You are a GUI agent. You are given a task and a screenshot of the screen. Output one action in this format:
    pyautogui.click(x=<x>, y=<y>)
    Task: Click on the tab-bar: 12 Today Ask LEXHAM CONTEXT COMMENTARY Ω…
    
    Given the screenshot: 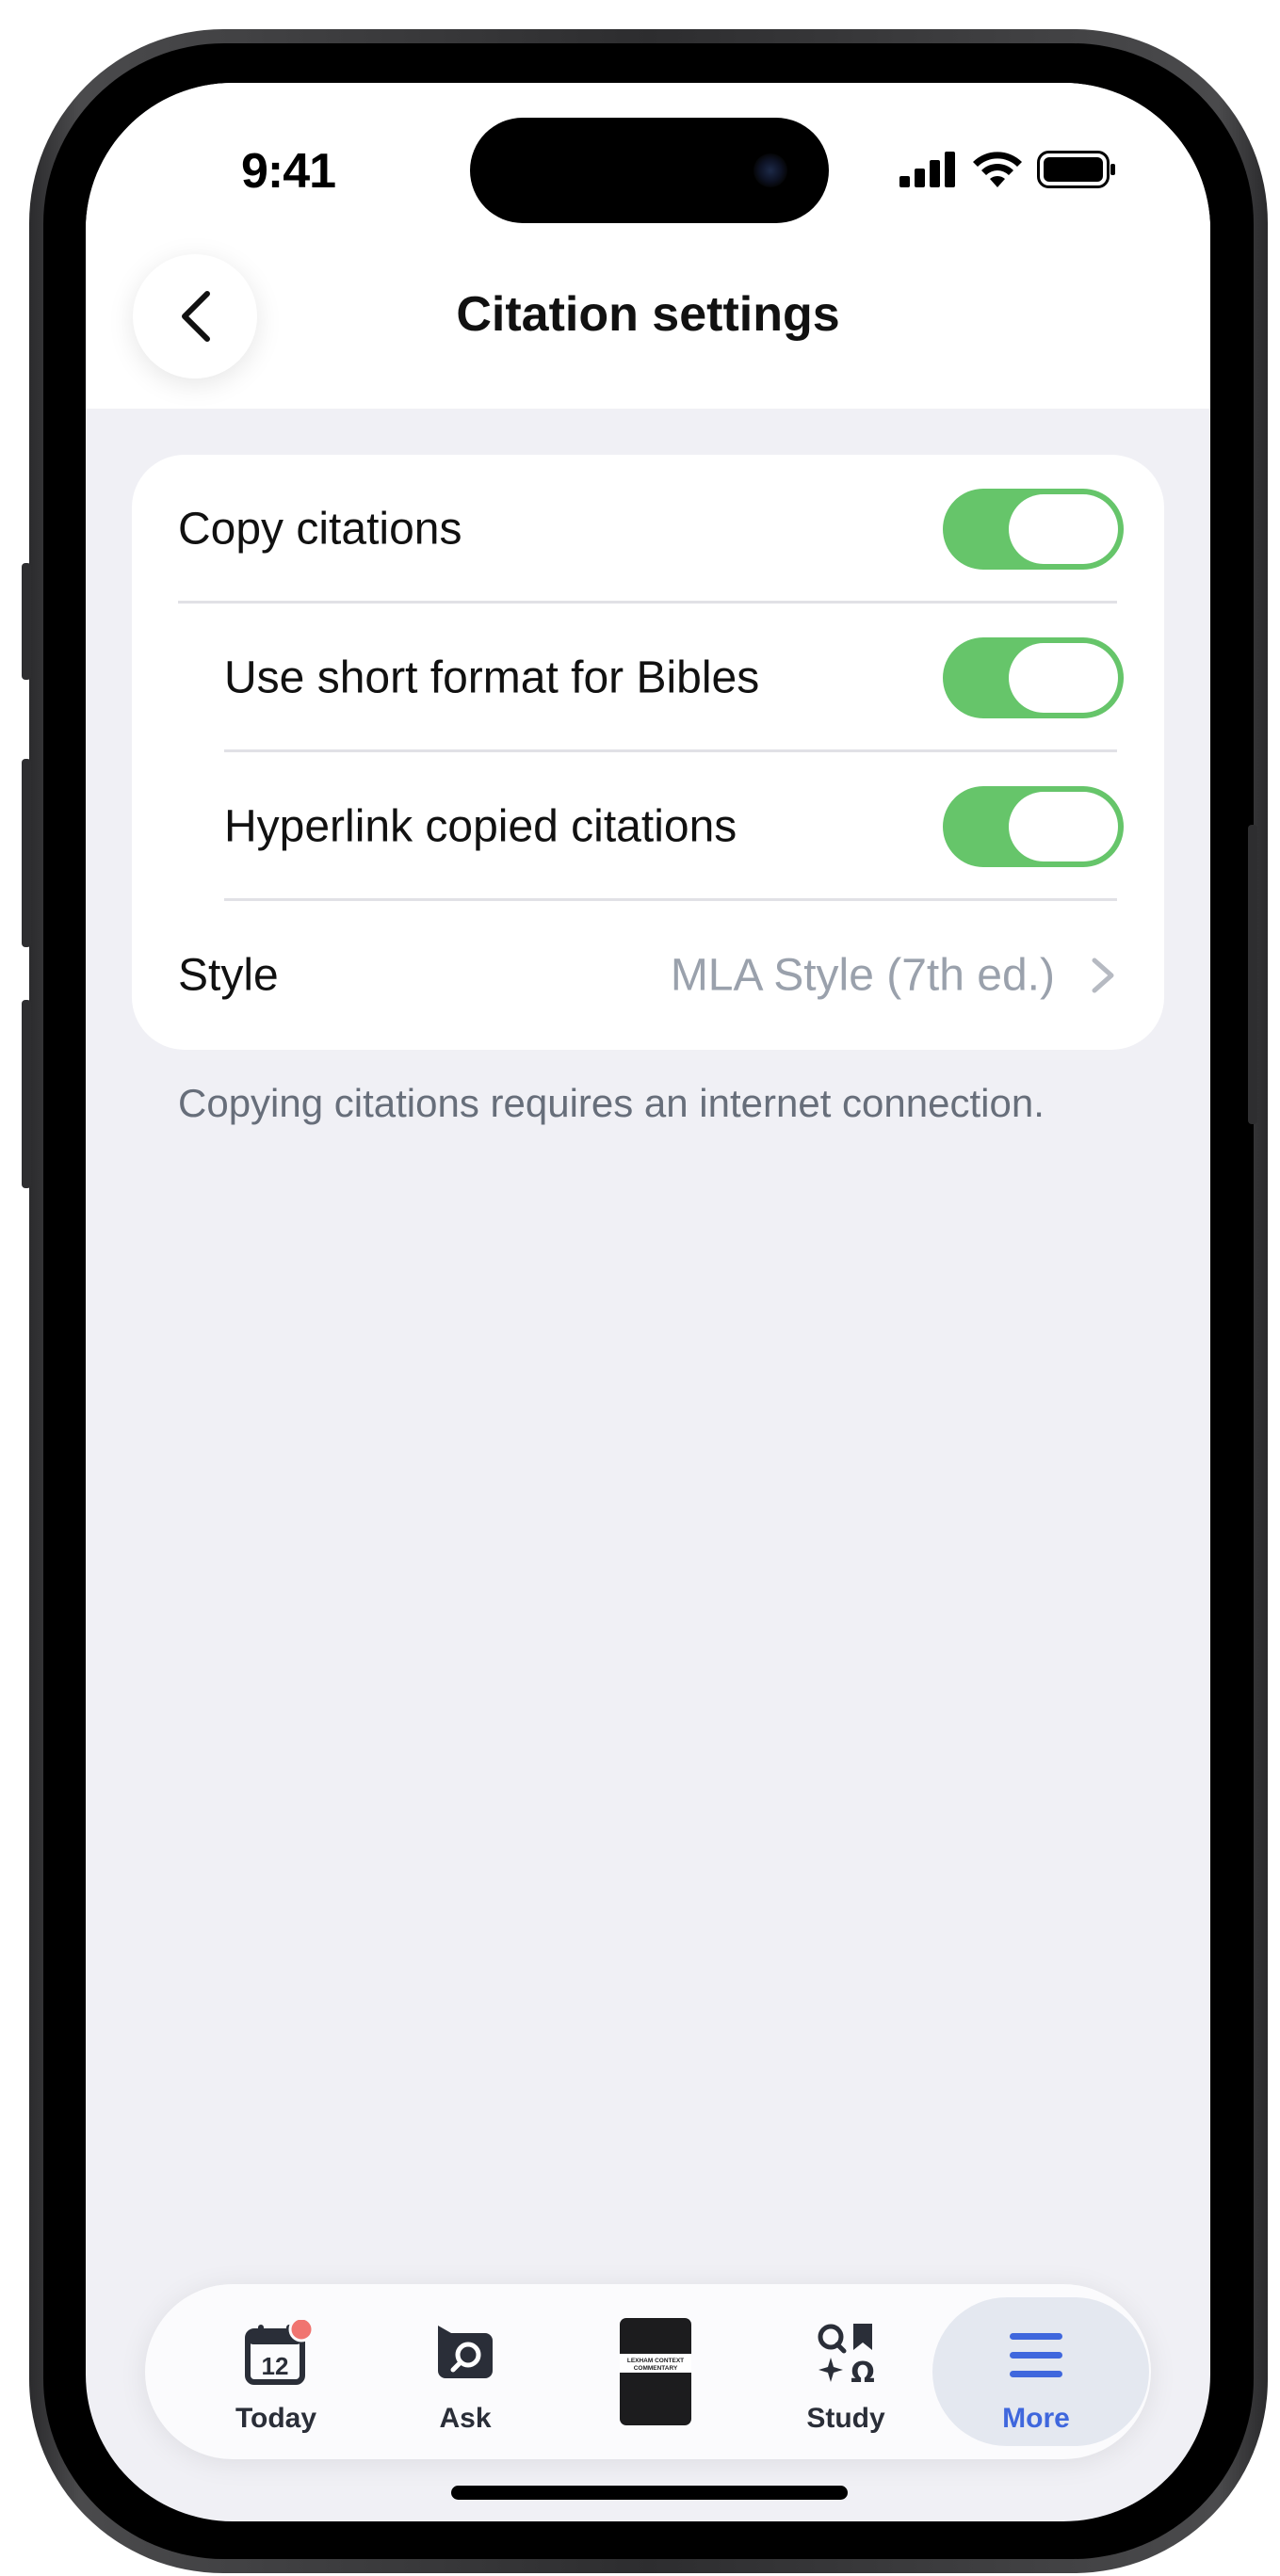 What is the action you would take?
    pyautogui.click(x=648, y=2371)
    